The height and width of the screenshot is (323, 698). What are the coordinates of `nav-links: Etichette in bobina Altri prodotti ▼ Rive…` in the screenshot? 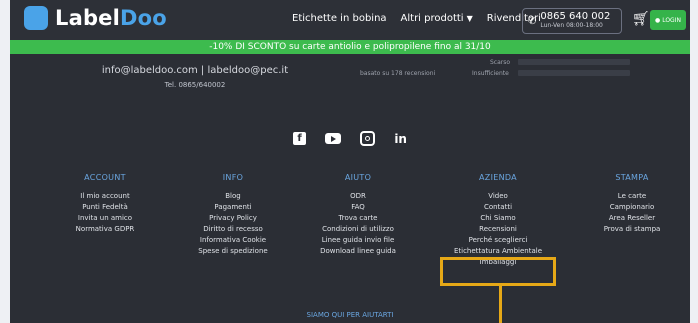 It's located at (423, 18).